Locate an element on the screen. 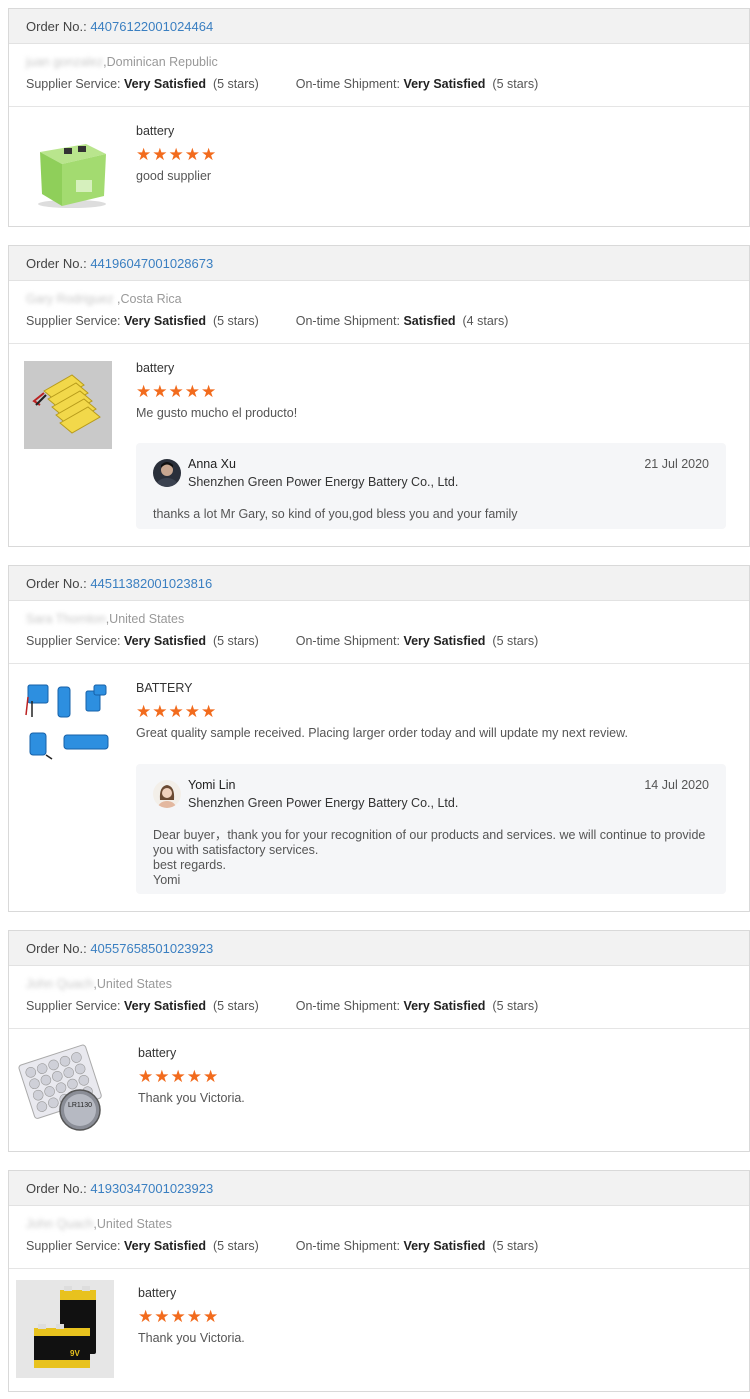 The width and height of the screenshot is (750, 1399). review-comment: good supplier is located at coordinates (174, 176).